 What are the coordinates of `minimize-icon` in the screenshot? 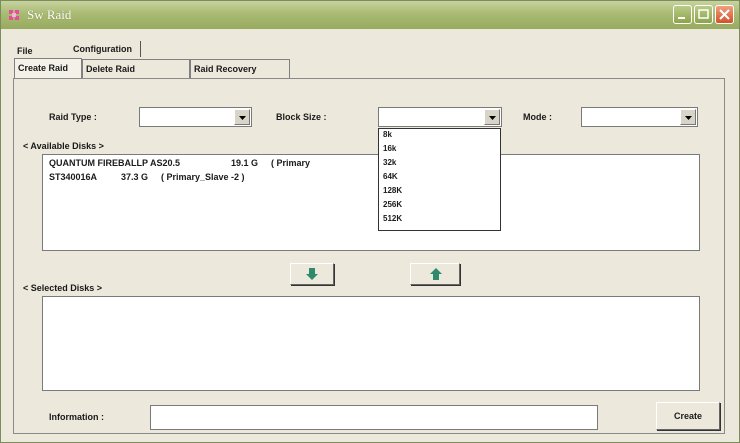 It's located at (681, 18).